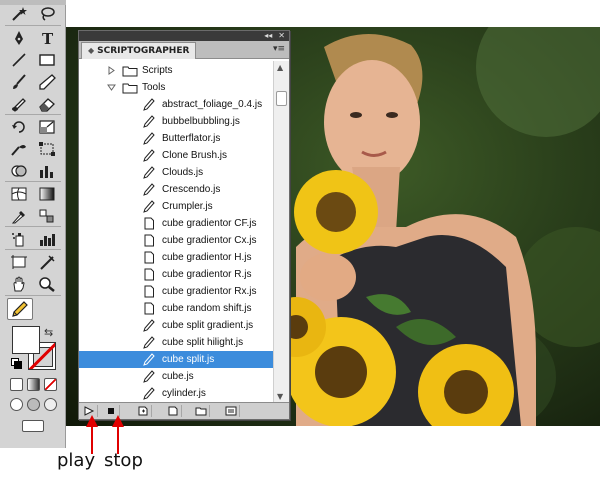  I want to click on shape-builder-icon, so click(19, 170).